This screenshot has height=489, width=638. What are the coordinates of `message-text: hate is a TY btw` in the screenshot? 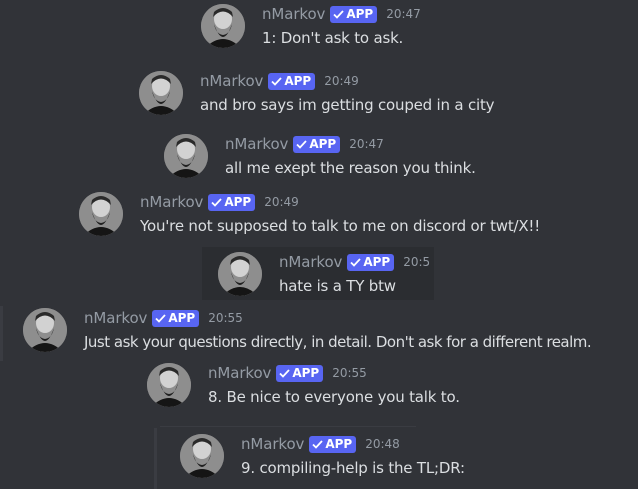 It's located at (337, 286).